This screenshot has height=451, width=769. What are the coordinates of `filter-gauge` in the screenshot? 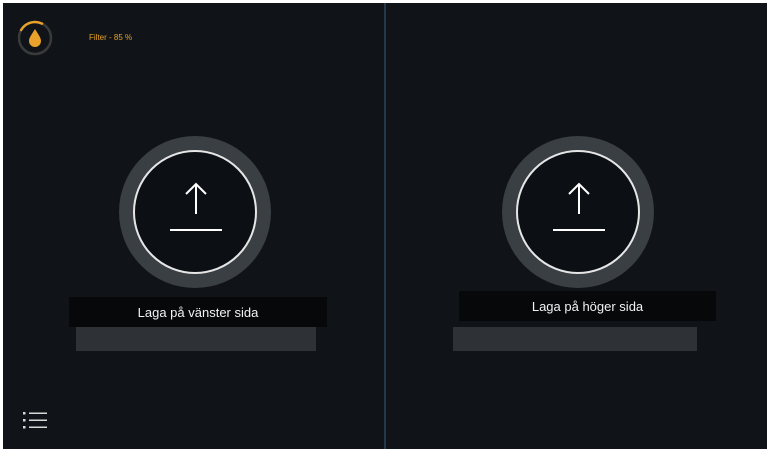 It's located at (35, 38).